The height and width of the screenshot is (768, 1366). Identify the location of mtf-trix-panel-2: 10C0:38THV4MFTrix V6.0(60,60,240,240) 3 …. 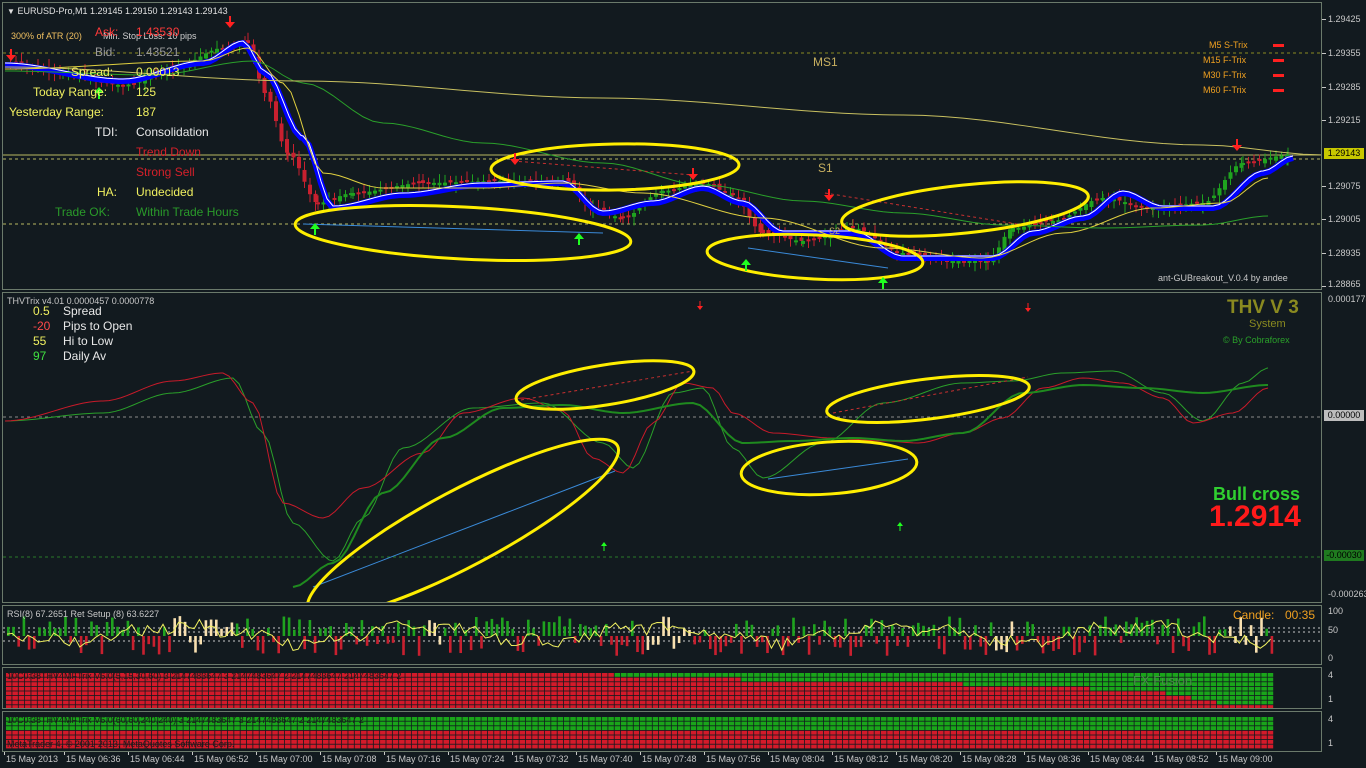
(662, 731).